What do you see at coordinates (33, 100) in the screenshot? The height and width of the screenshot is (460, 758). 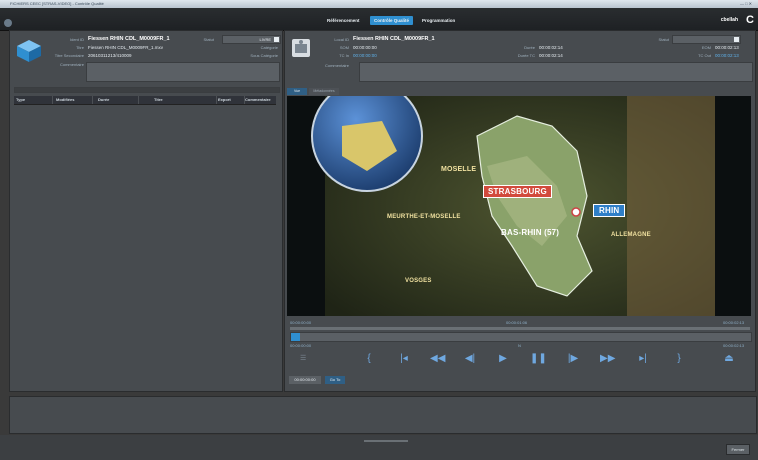 I see `col-type: Type` at bounding box center [33, 100].